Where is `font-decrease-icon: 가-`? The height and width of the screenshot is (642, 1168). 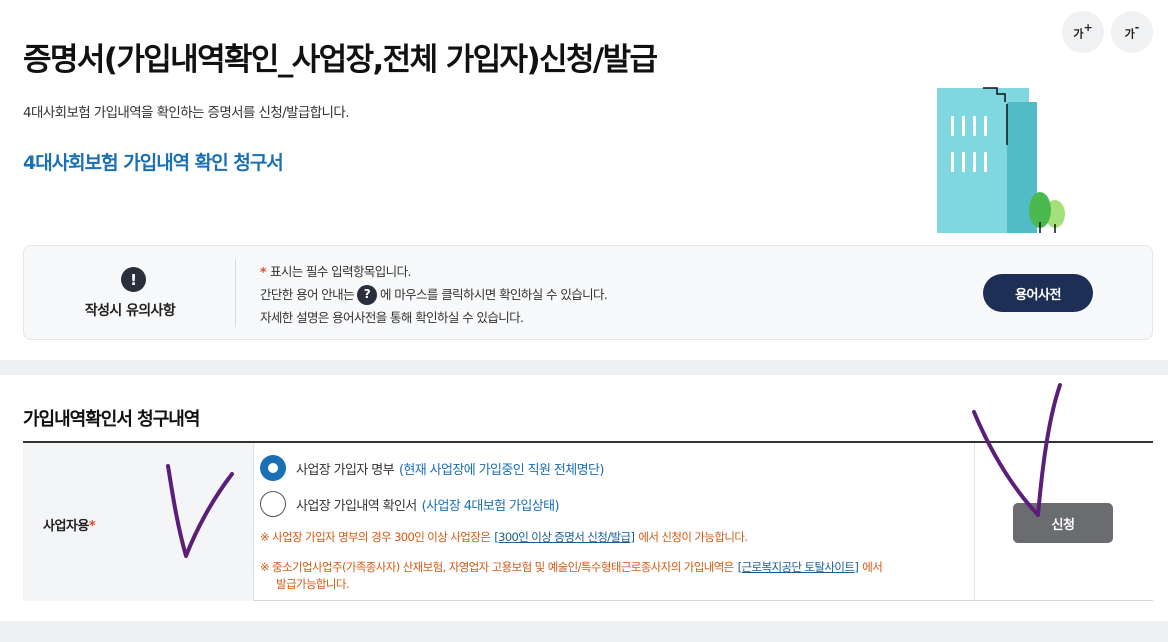
font-decrease-icon: 가- is located at coordinates (1132, 30).